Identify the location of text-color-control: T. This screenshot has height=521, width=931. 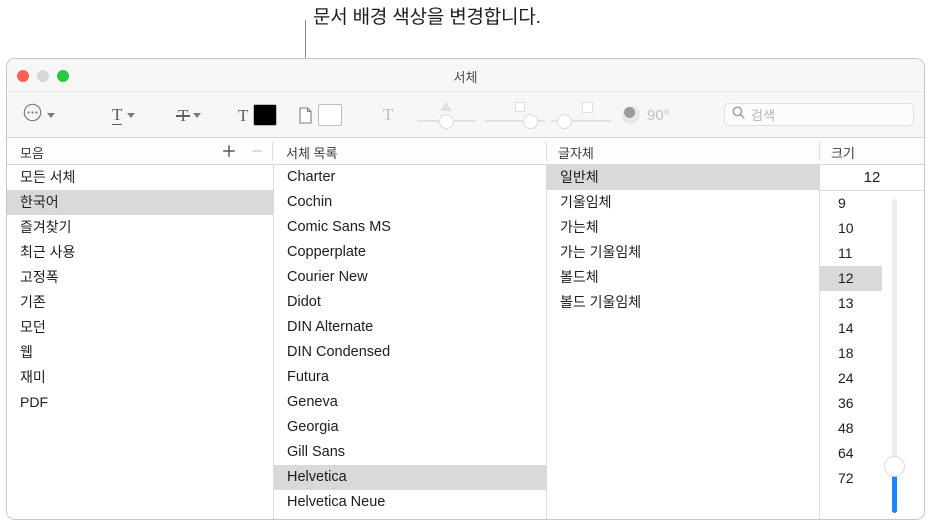
(258, 115).